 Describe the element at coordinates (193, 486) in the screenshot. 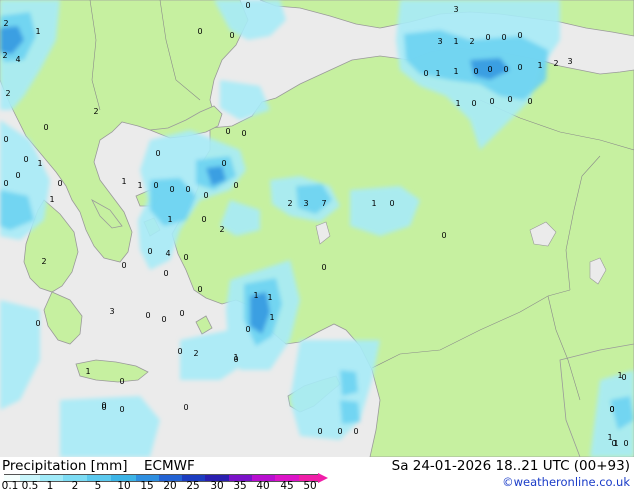

I see `colorbar-label: 25` at that location.